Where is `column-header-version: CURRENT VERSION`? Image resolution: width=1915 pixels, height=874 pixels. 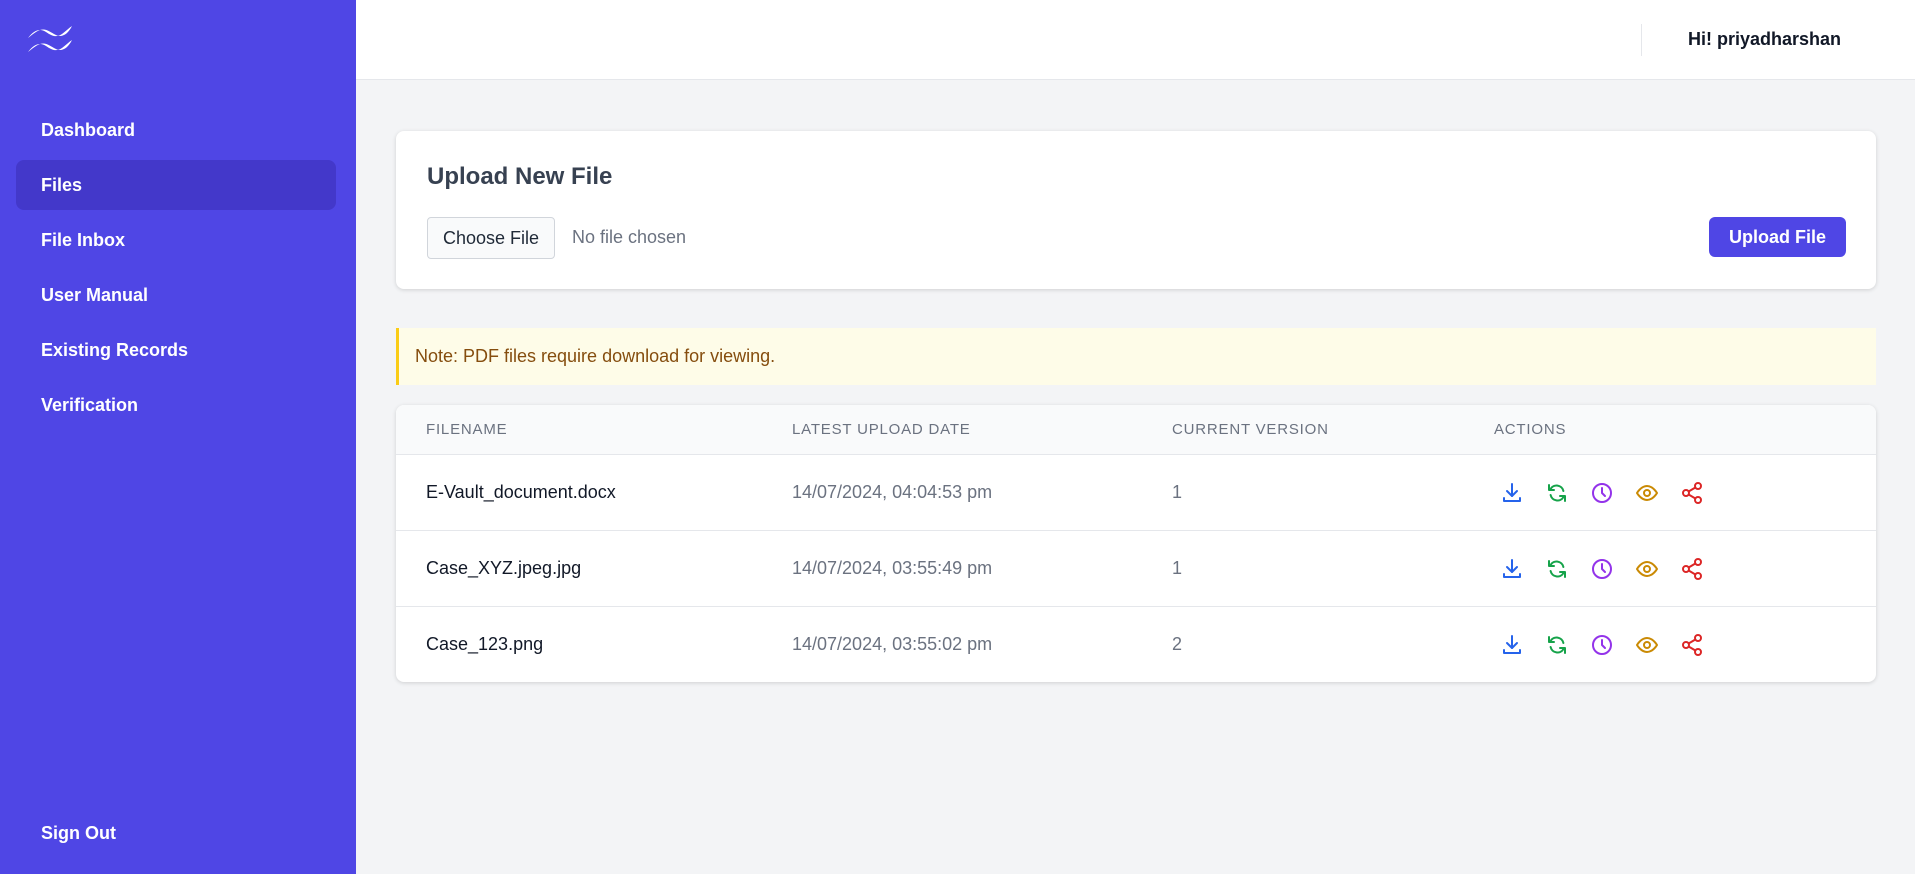 column-header-version: CURRENT VERSION is located at coordinates (1250, 429).